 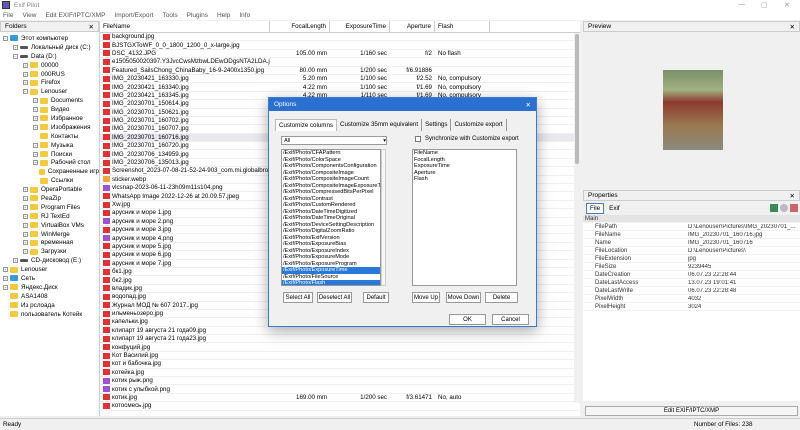 I want to click on menu-edit: Edit EXIF/IPTC/XMP, so click(x=75, y=15).